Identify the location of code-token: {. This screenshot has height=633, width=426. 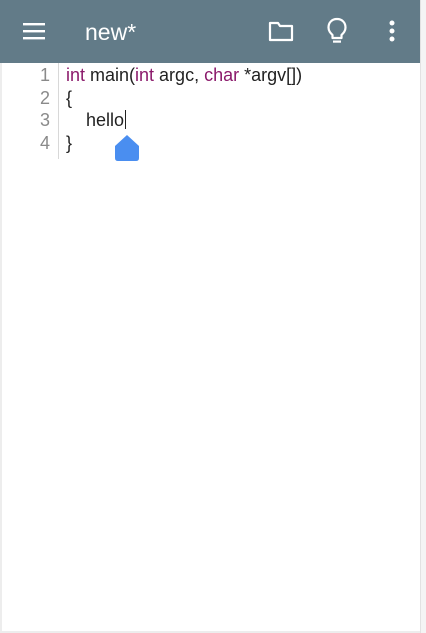
(69, 97).